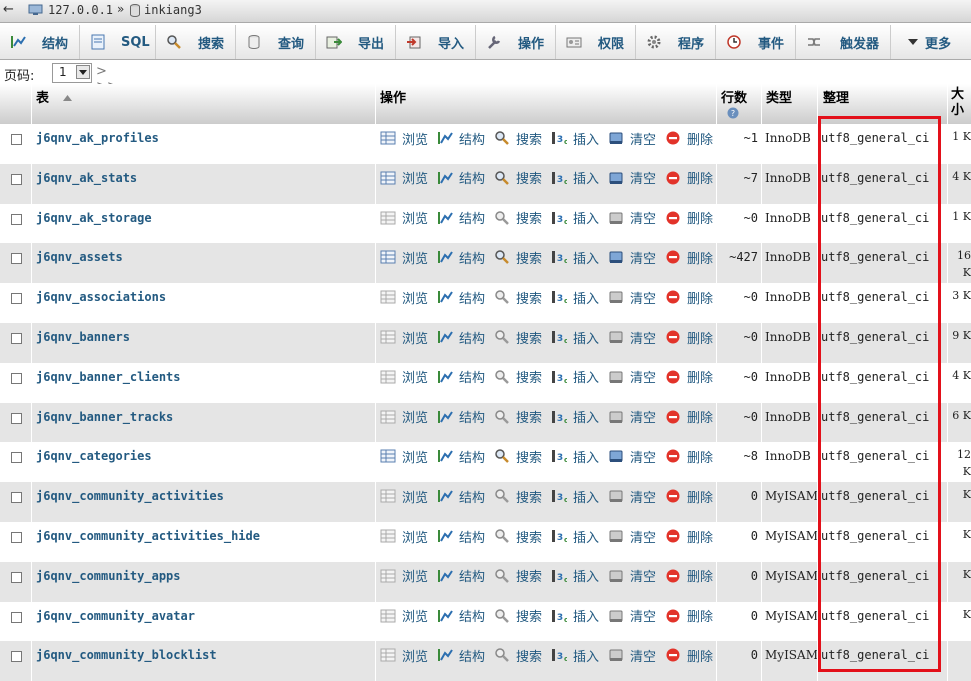  What do you see at coordinates (779, 96) in the screenshot?
I see `header-type: 类型` at bounding box center [779, 96].